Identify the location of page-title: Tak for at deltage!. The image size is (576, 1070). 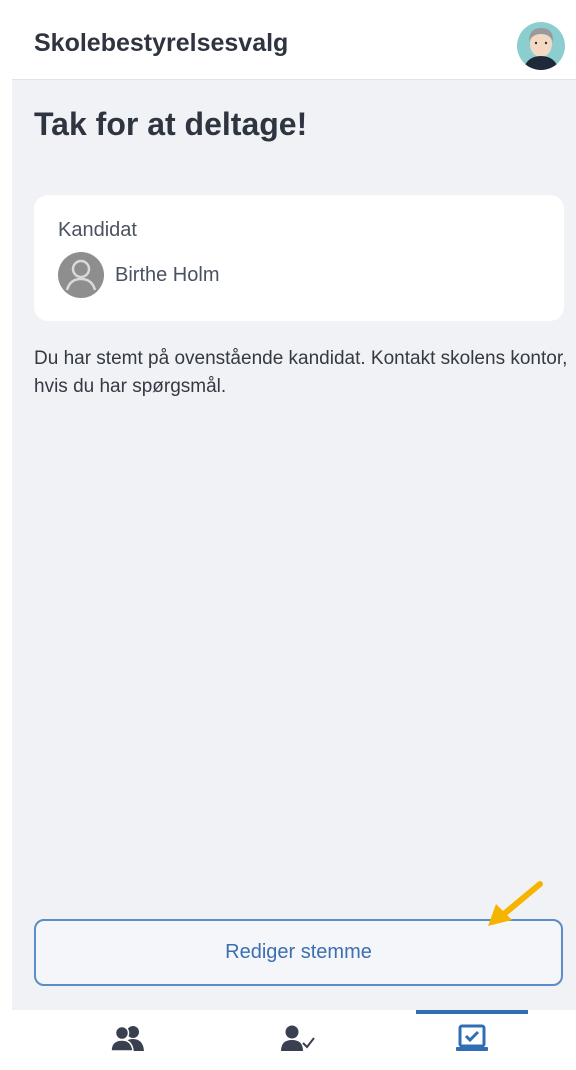
(171, 124).